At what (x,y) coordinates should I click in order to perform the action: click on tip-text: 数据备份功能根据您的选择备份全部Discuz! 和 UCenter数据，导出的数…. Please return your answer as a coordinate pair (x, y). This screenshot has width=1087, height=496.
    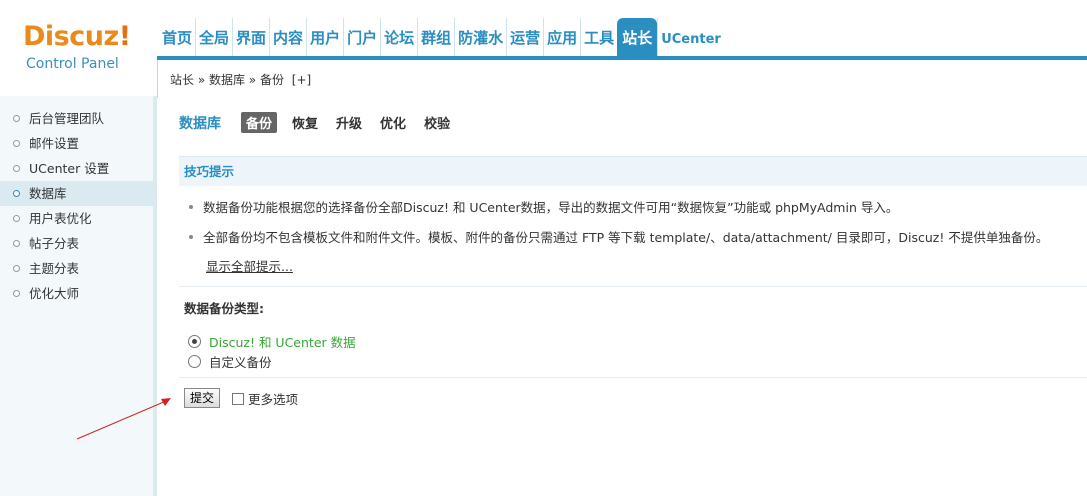
    Looking at the image, I should click on (551, 207).